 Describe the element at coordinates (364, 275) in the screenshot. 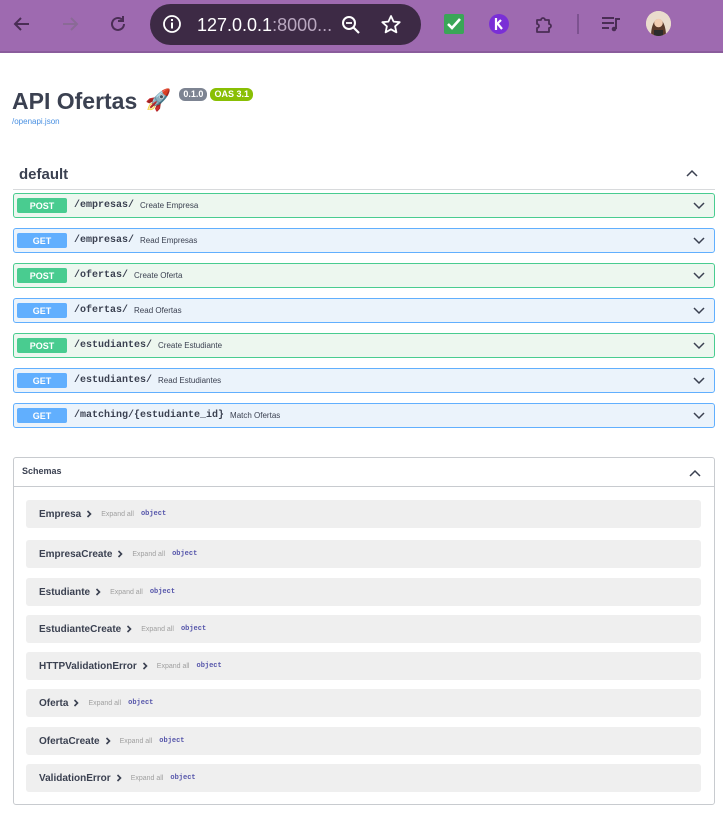

I see `operation-row: POST /ofertas/ Create Oferta` at that location.